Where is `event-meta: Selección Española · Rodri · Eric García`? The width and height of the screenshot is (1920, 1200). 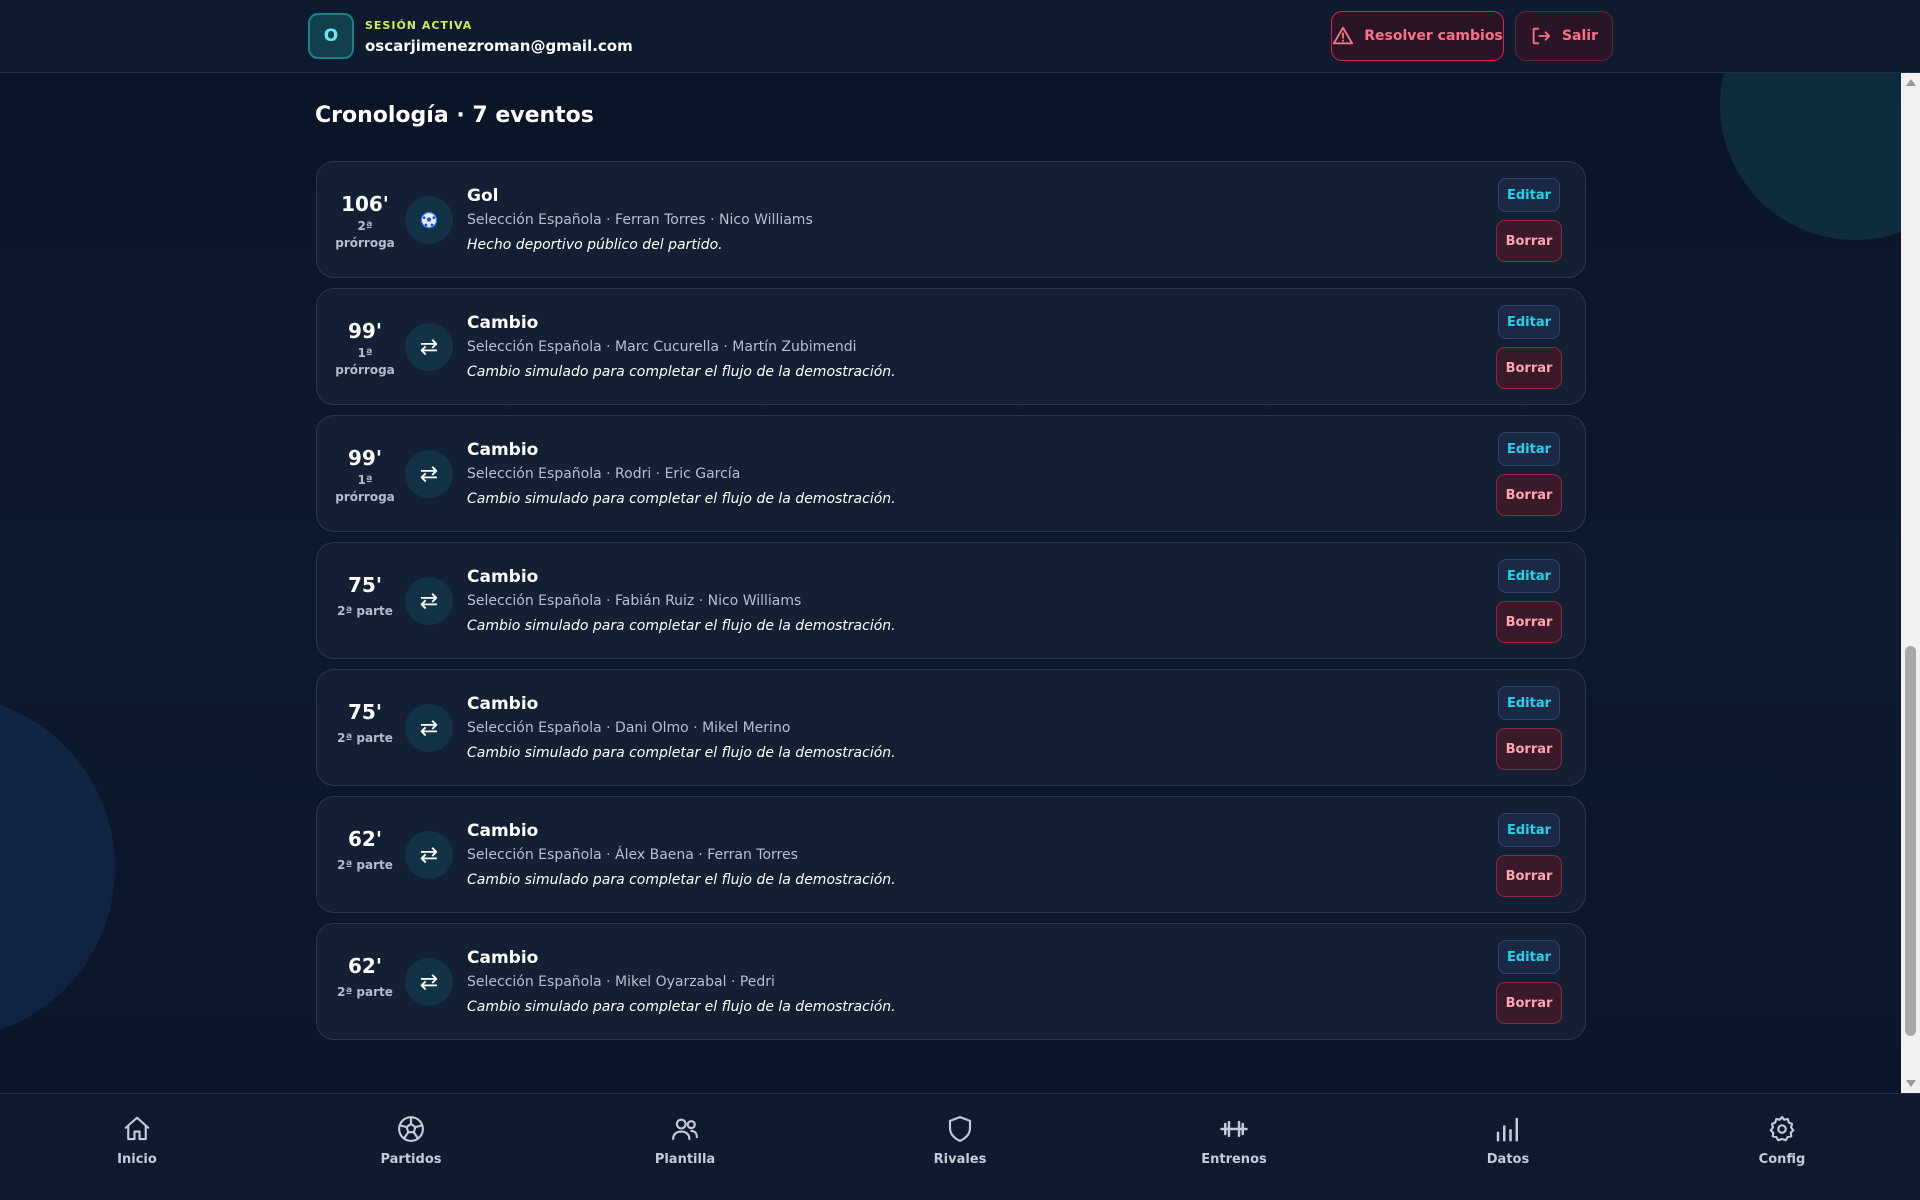 event-meta: Selección Española · Rodri · Eric García is located at coordinates (604, 474).